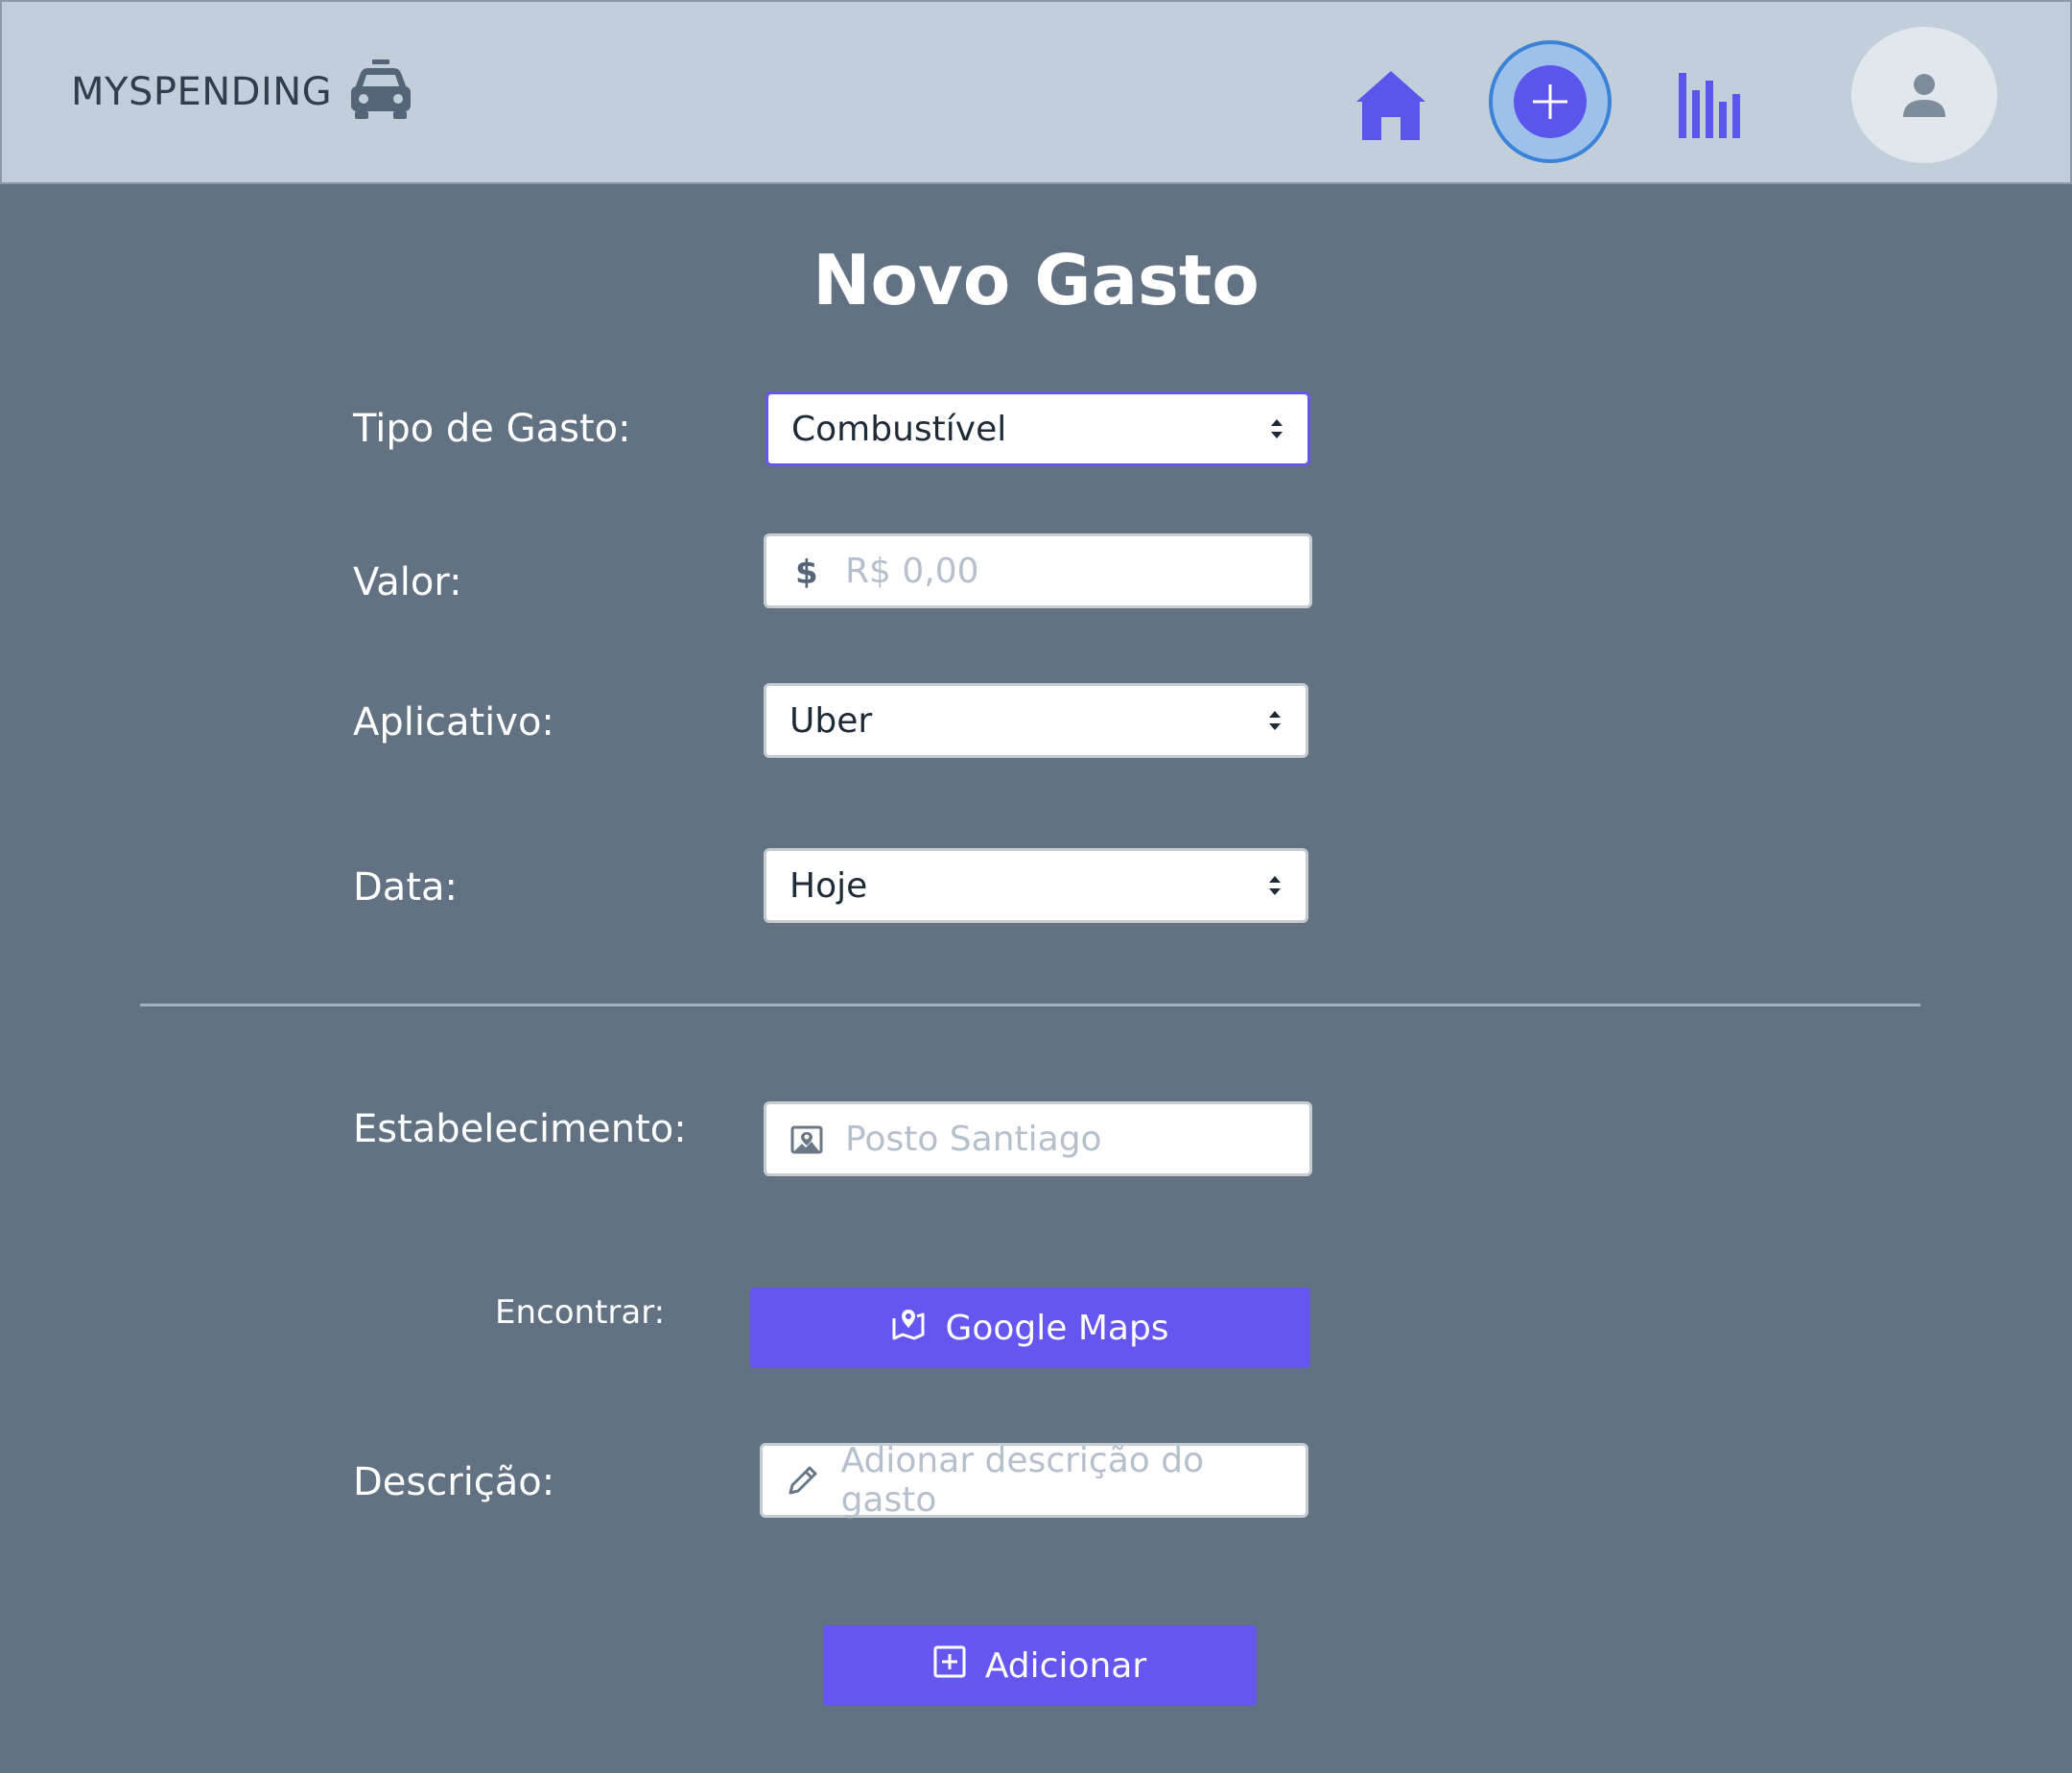 This screenshot has height=1773, width=2072. Describe the element at coordinates (1022, 1480) in the screenshot. I see `descricao-placeholder: Adionar descrição do gasto` at that location.